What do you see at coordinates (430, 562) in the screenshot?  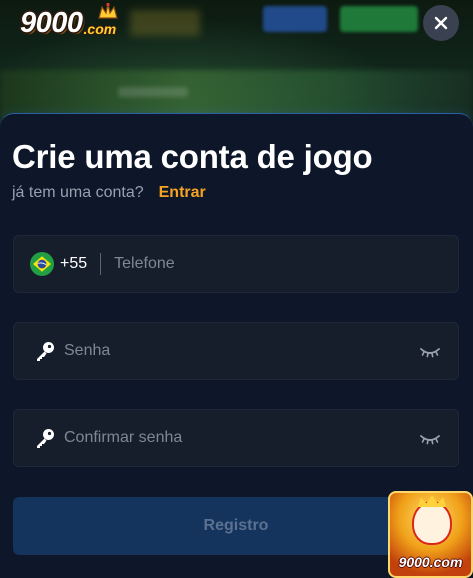 I see `promo-label: 9000.com` at bounding box center [430, 562].